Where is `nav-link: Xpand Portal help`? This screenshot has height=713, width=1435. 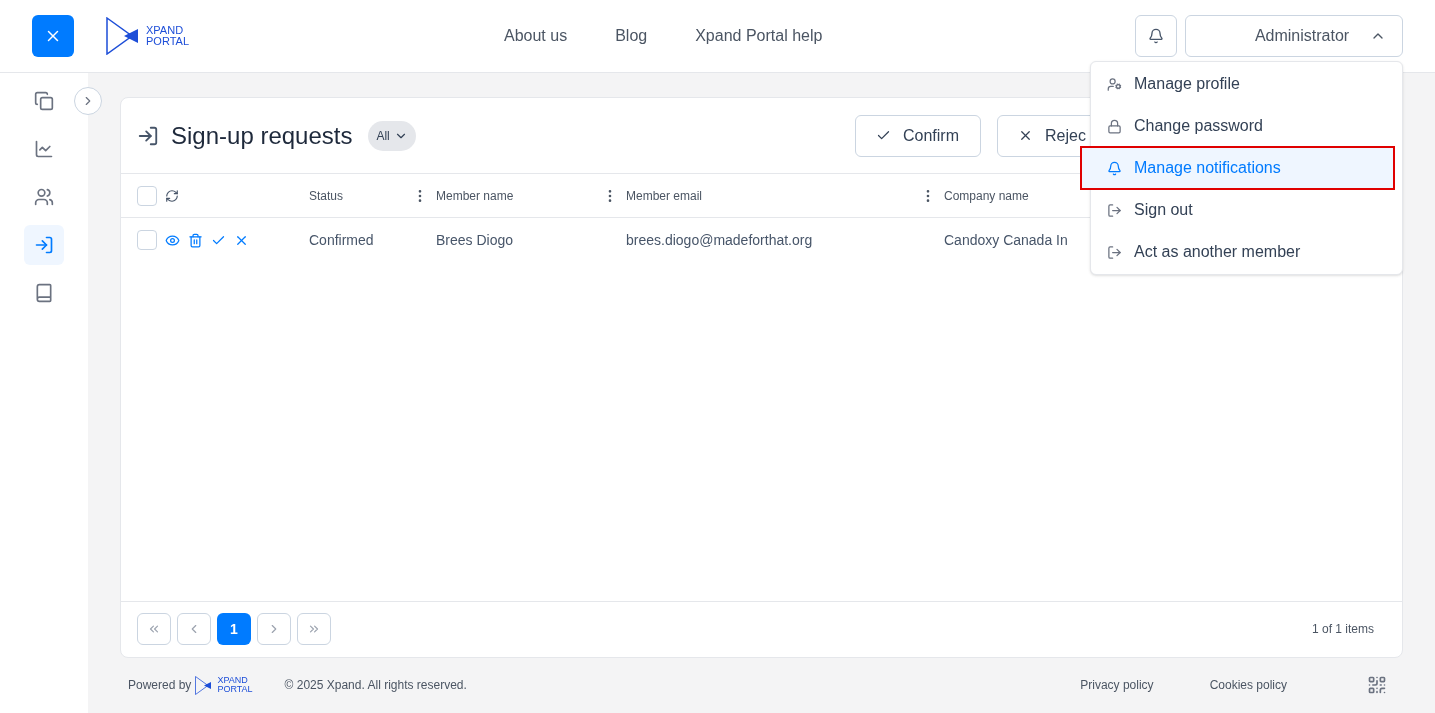
nav-link: Xpand Portal help is located at coordinates (759, 36).